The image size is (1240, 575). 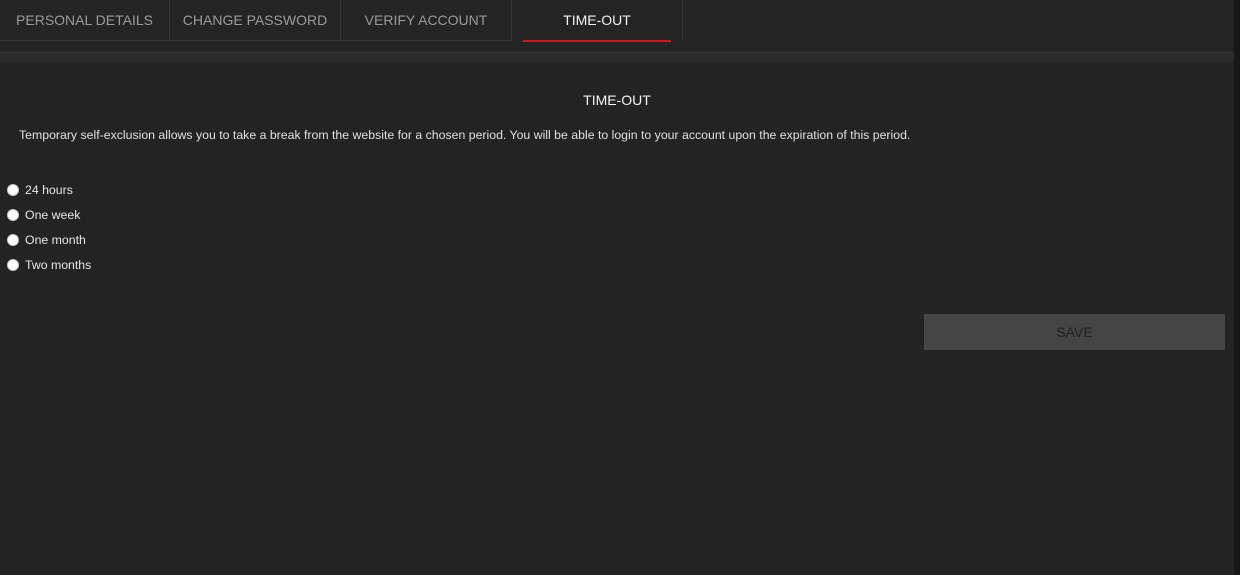 I want to click on tab-verify-account: VERIFY ACCOUNT, so click(x=426, y=20).